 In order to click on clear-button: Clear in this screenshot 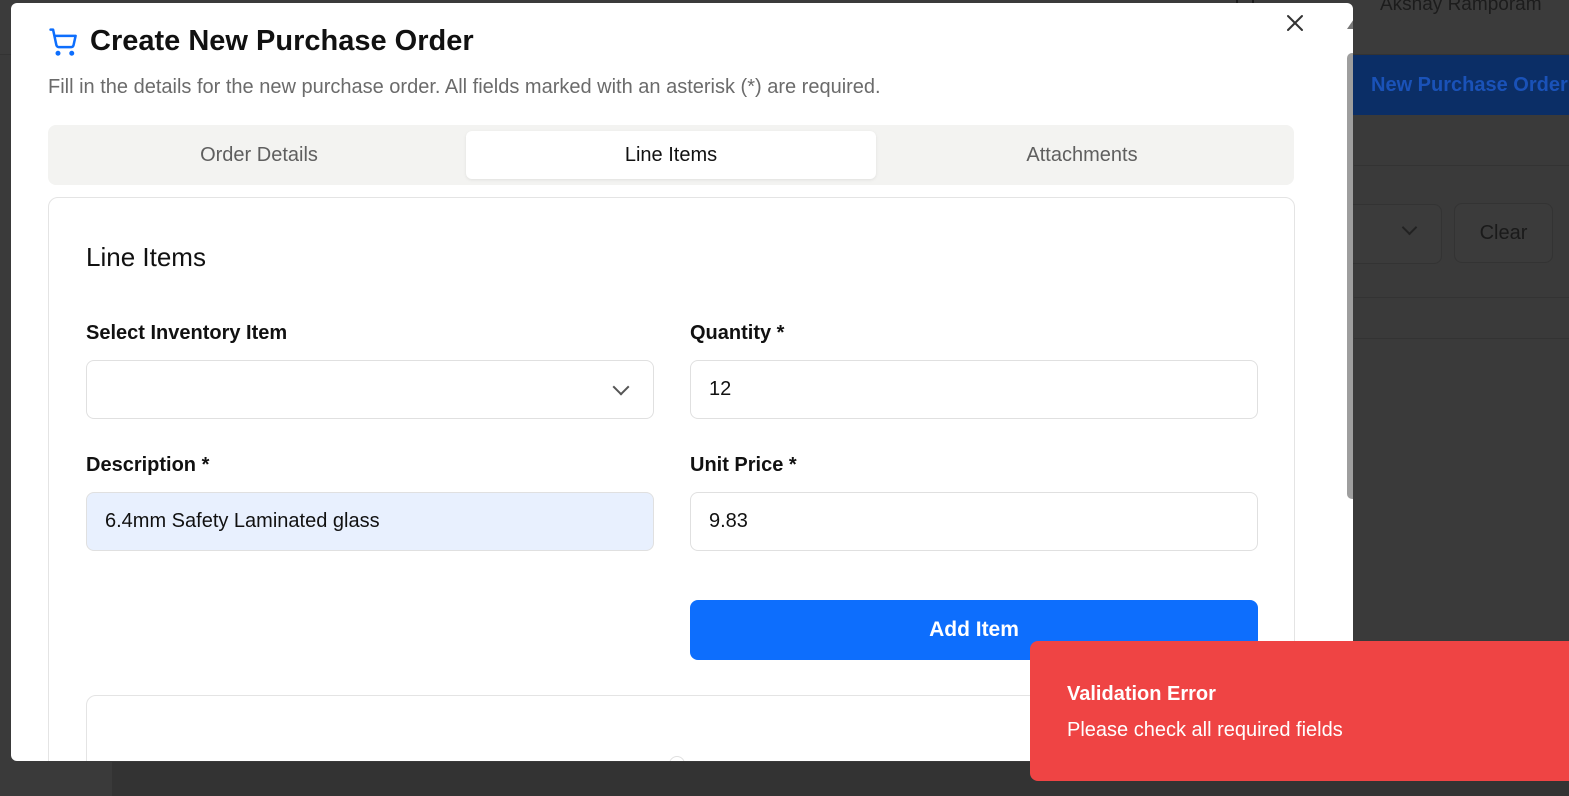, I will do `click(1503, 233)`.